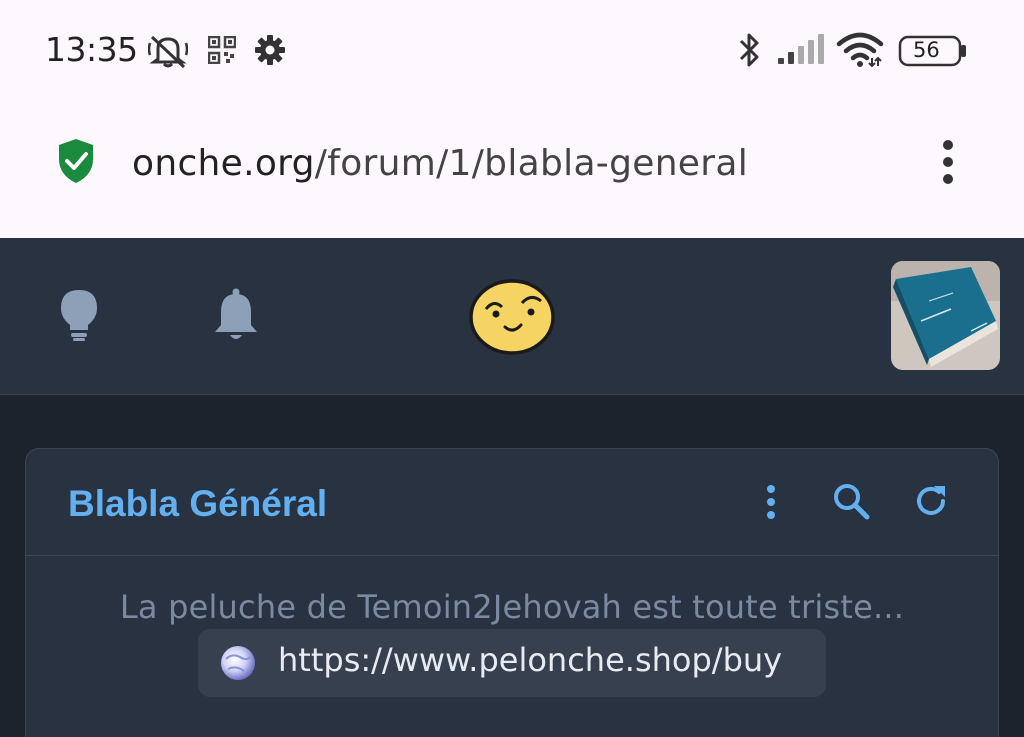  What do you see at coordinates (860, 50) in the screenshot?
I see `wifi-icon` at bounding box center [860, 50].